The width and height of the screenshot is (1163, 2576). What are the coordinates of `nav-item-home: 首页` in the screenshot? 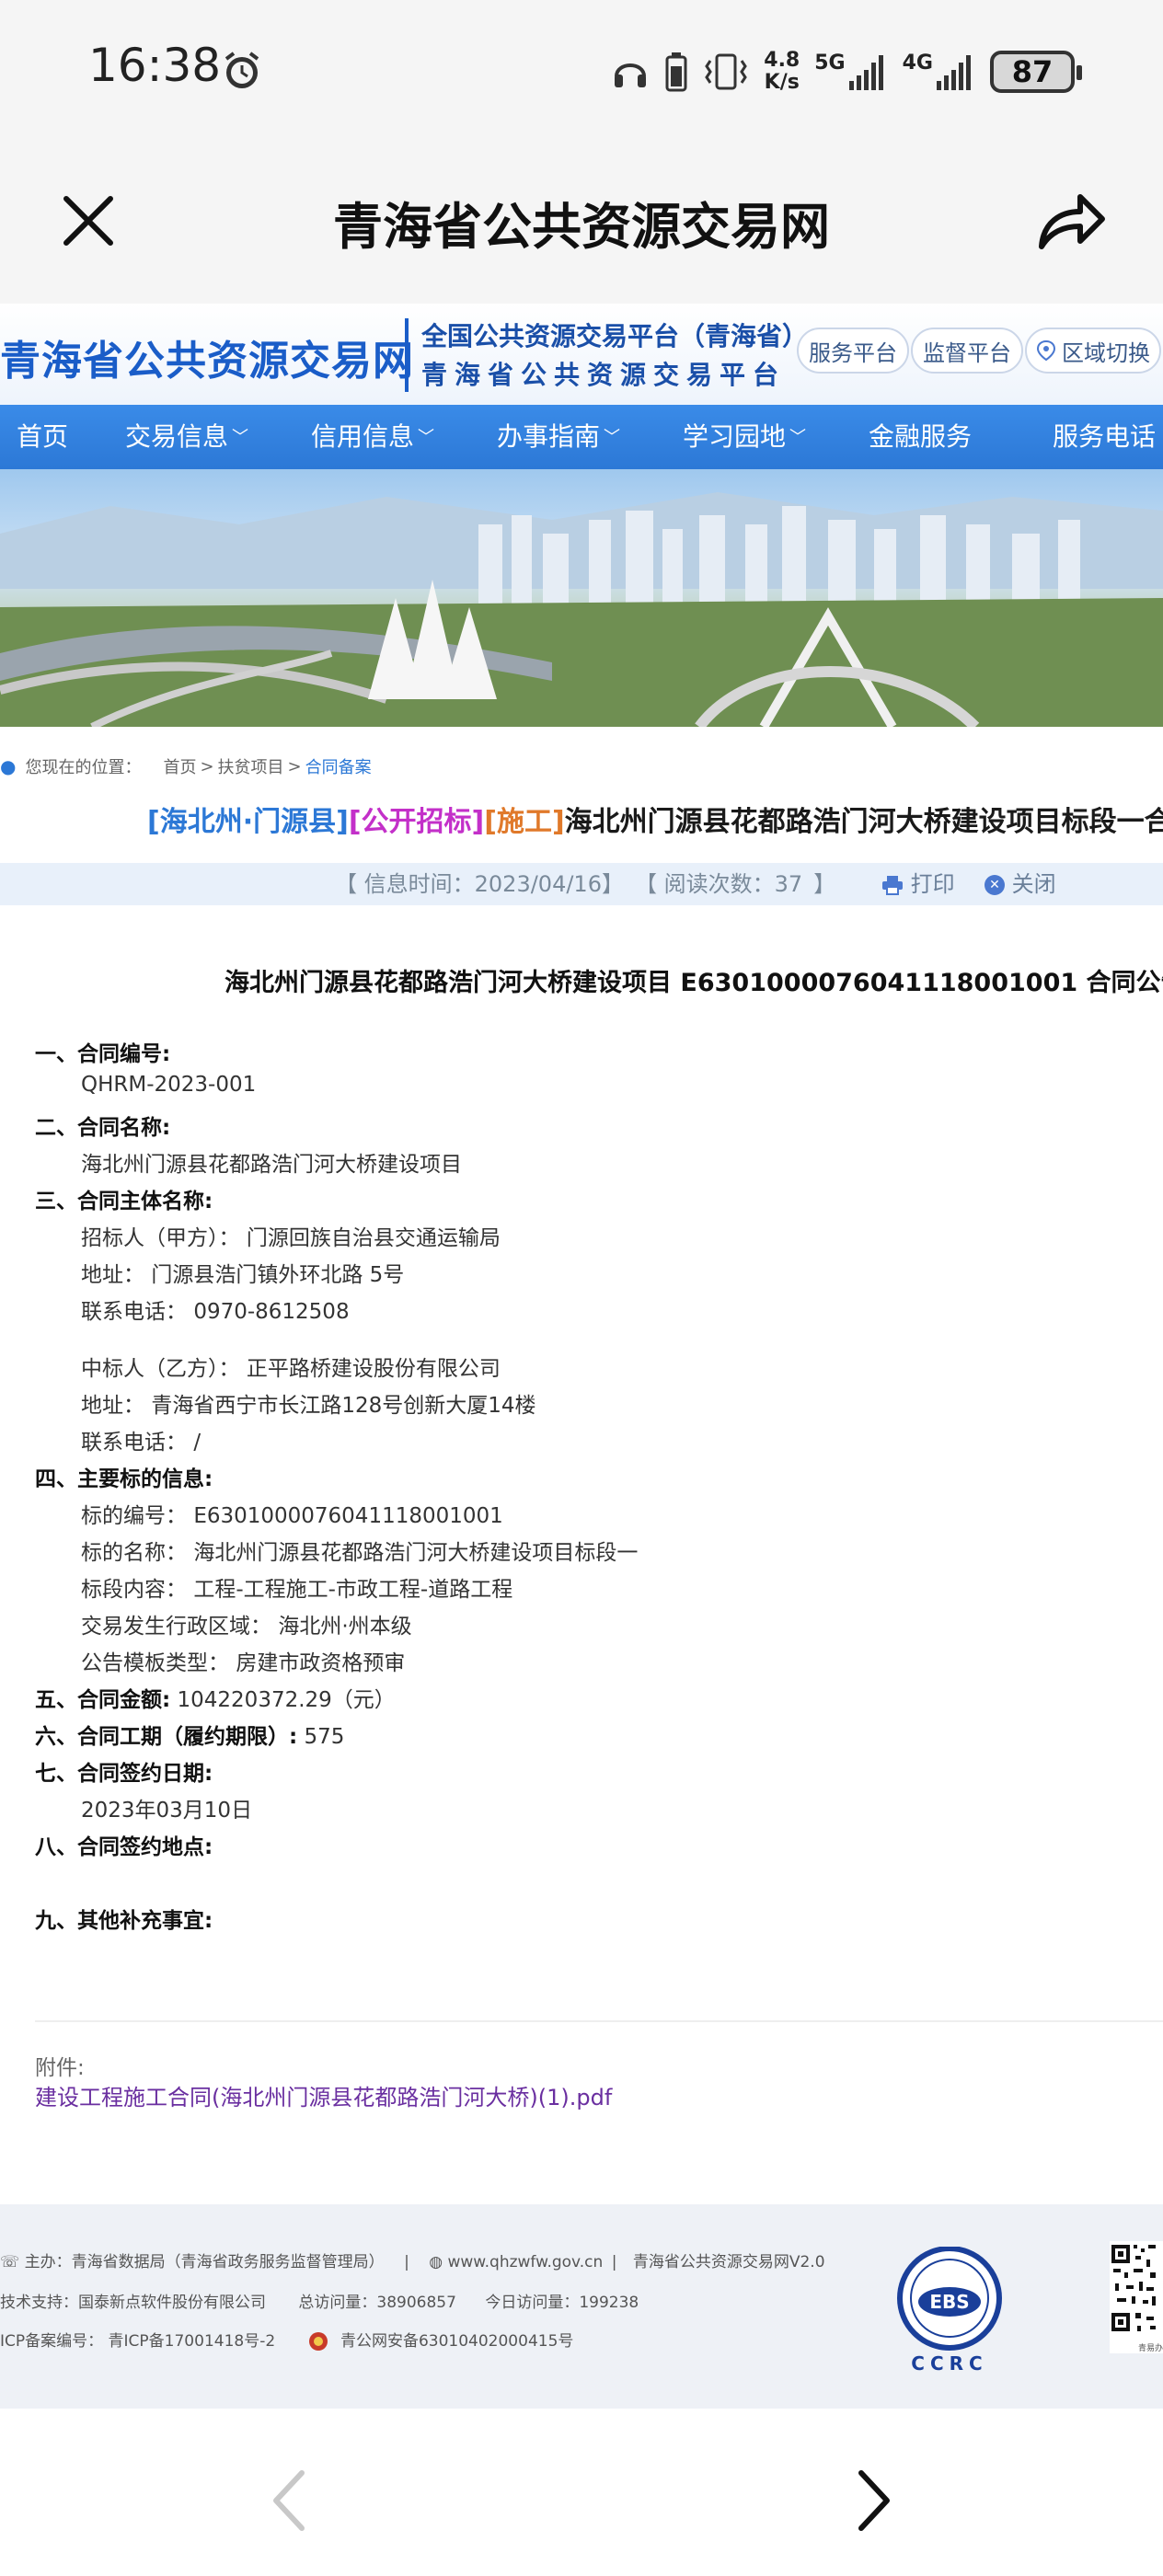 It's located at (42, 437).